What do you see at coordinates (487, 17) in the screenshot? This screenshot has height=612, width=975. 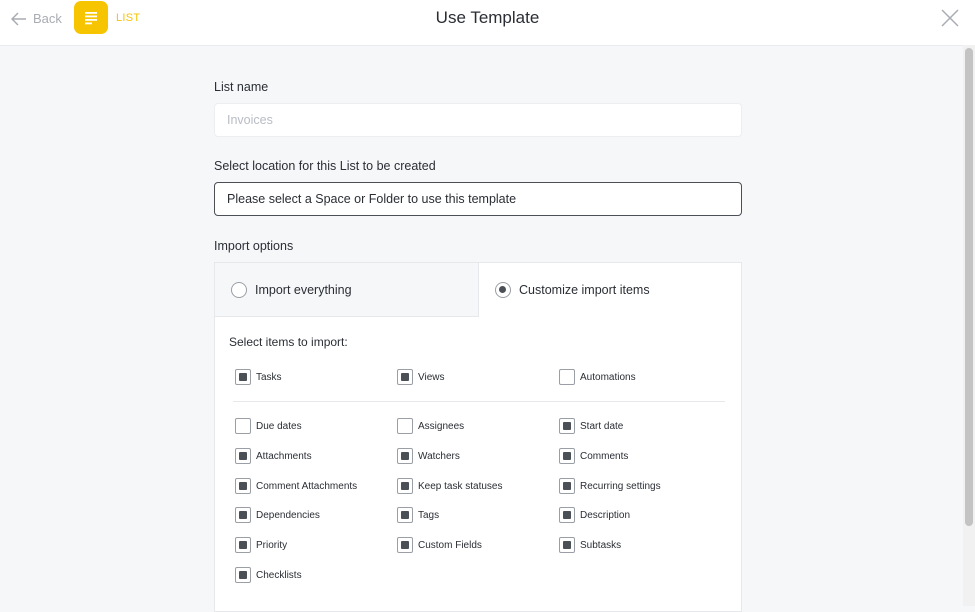 I see `page-title: Use Template` at bounding box center [487, 17].